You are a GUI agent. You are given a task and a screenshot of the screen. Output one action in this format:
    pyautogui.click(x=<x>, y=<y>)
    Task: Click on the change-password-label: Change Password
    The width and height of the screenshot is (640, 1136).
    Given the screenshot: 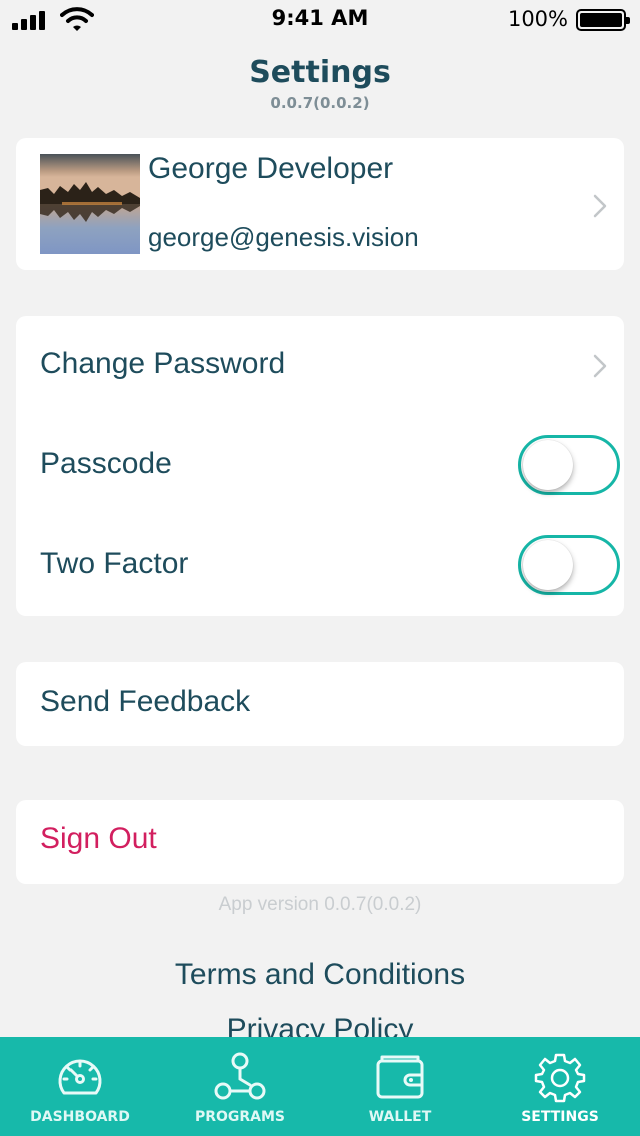 What is the action you would take?
    pyautogui.click(x=163, y=363)
    